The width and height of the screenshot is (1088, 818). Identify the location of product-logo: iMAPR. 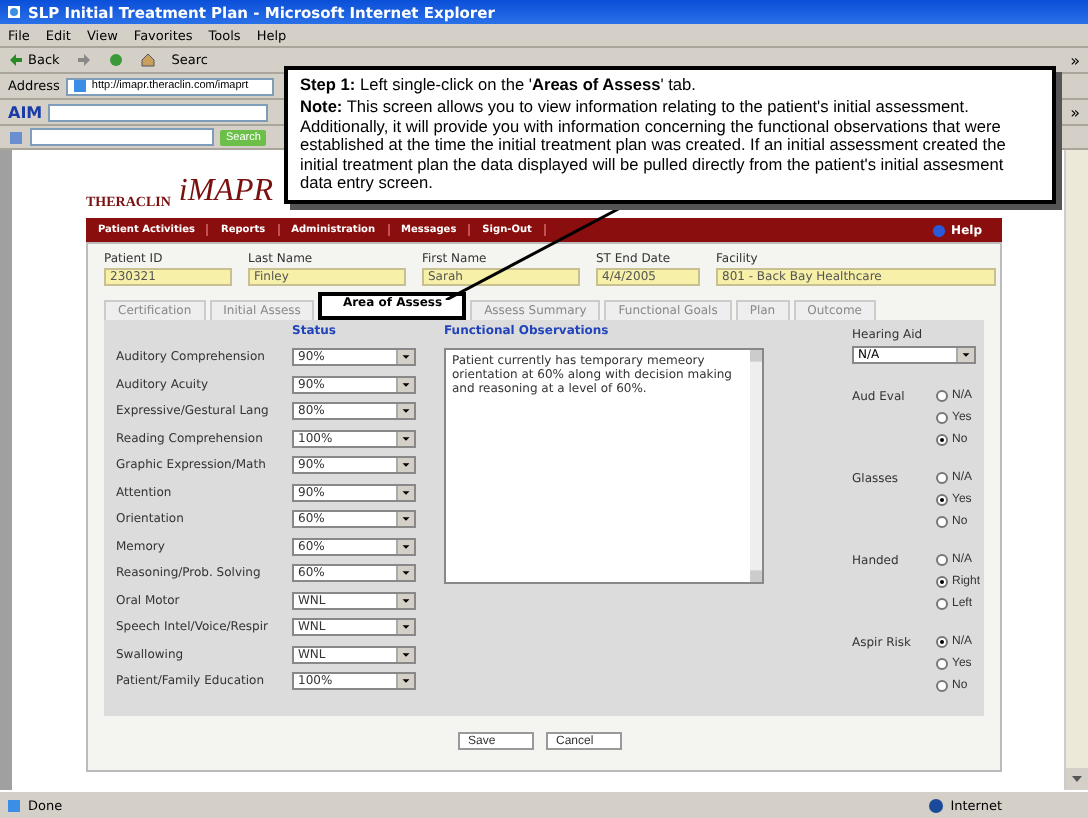
(225, 192).